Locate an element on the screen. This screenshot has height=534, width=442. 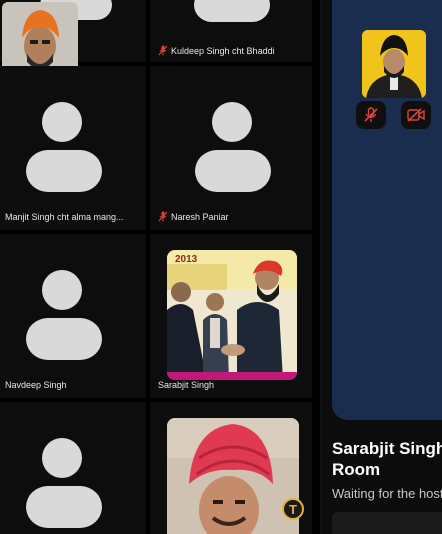
participant-name: Naresh Paniar is located at coordinates (193, 216).